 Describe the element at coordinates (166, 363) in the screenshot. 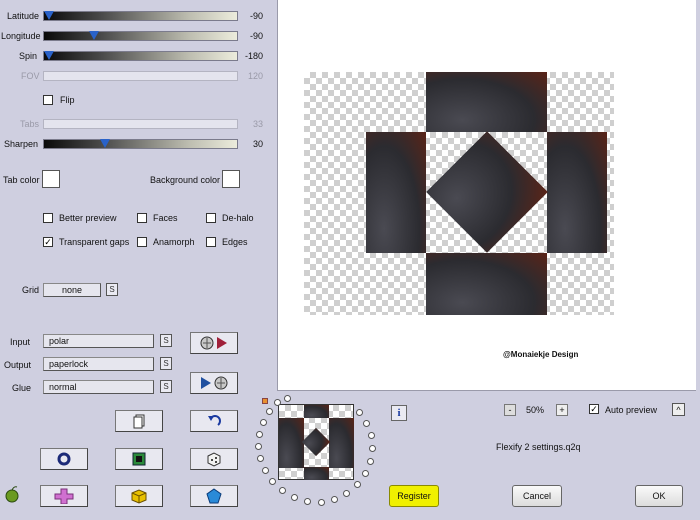

I see `output-s-button: S` at that location.